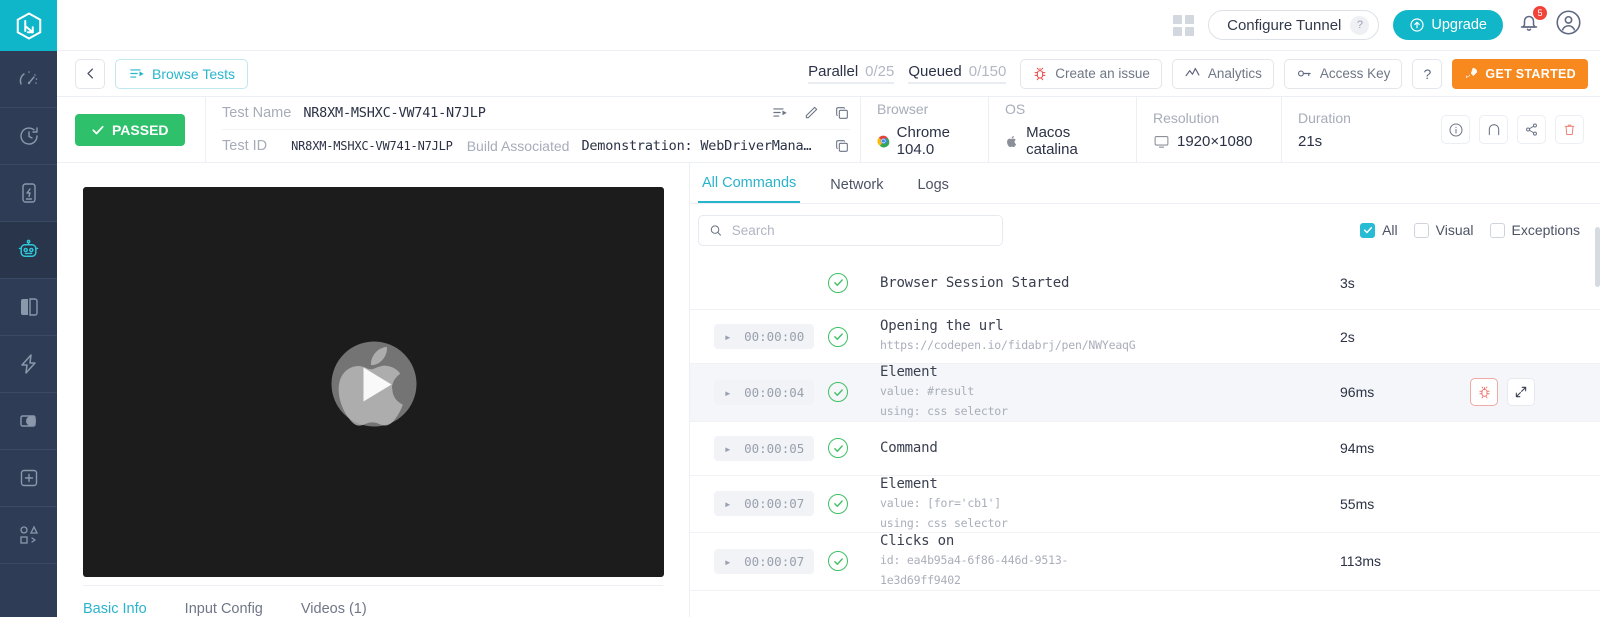 The image size is (1600, 617). I want to click on edit-pencil-icon, so click(811, 113).